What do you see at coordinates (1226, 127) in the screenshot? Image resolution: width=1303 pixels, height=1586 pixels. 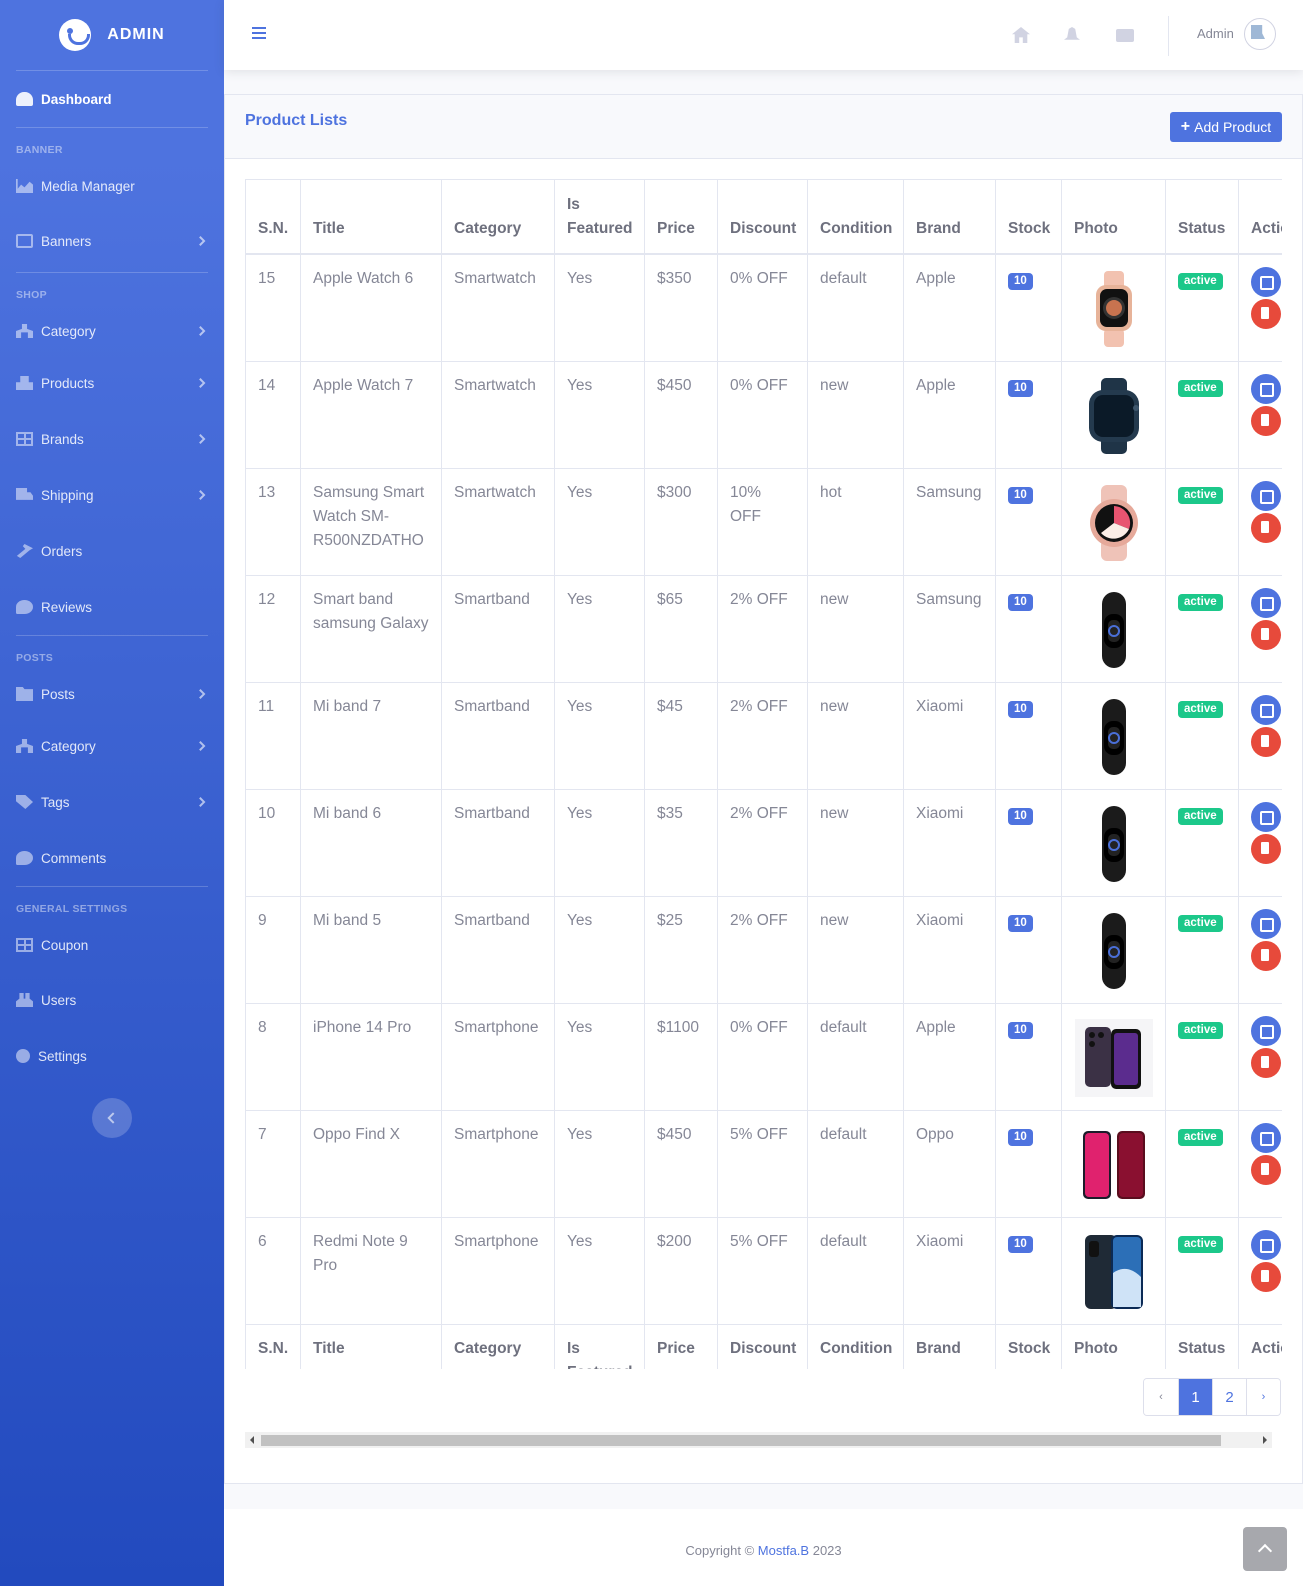 I see `add-product-button: + Add Product` at bounding box center [1226, 127].